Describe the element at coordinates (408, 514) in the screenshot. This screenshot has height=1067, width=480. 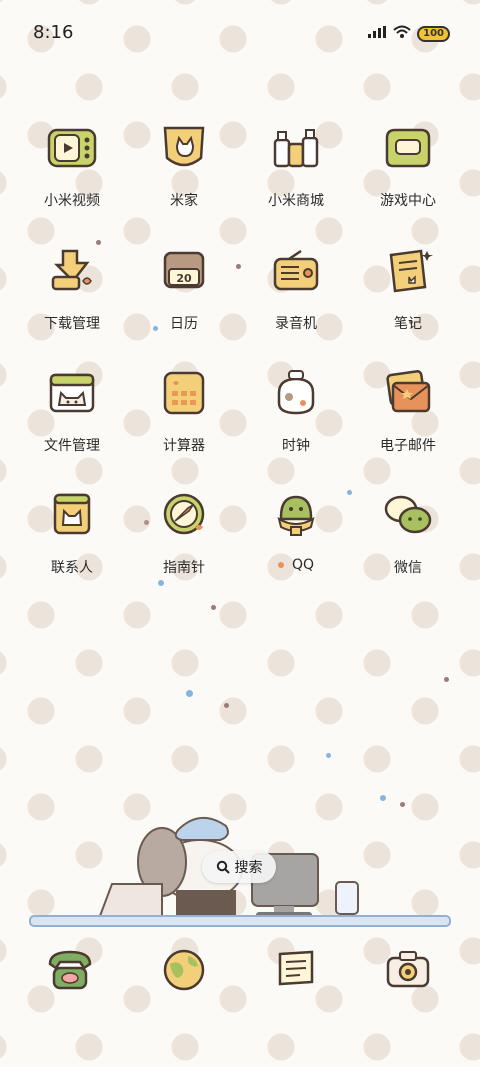
I see `wechat-bubbles-icon` at that location.